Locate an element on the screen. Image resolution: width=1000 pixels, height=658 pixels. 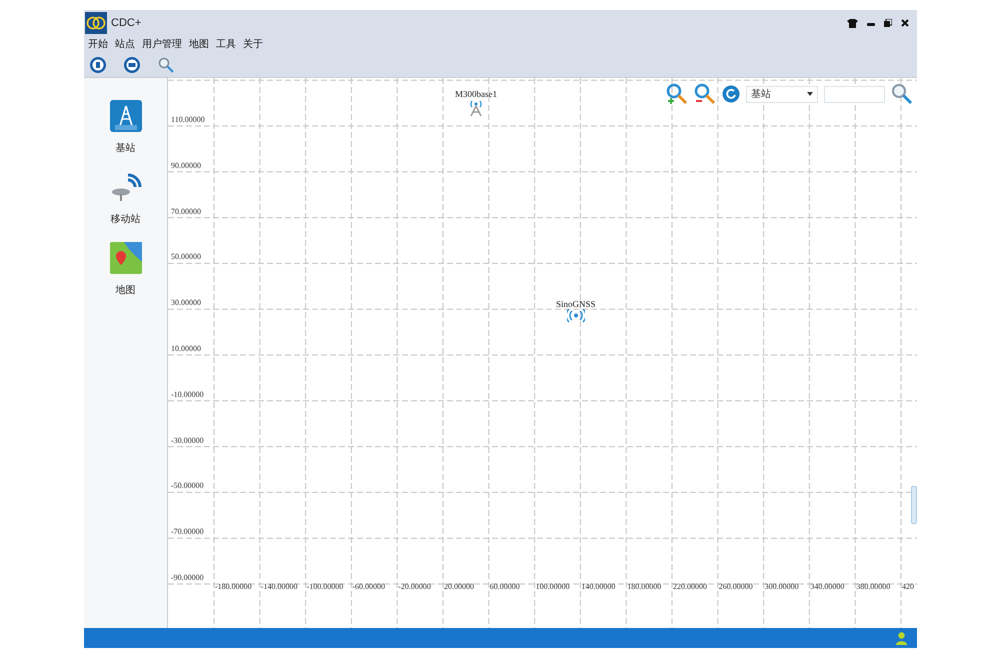
axis-label: 140.00000 is located at coordinates (598, 587).